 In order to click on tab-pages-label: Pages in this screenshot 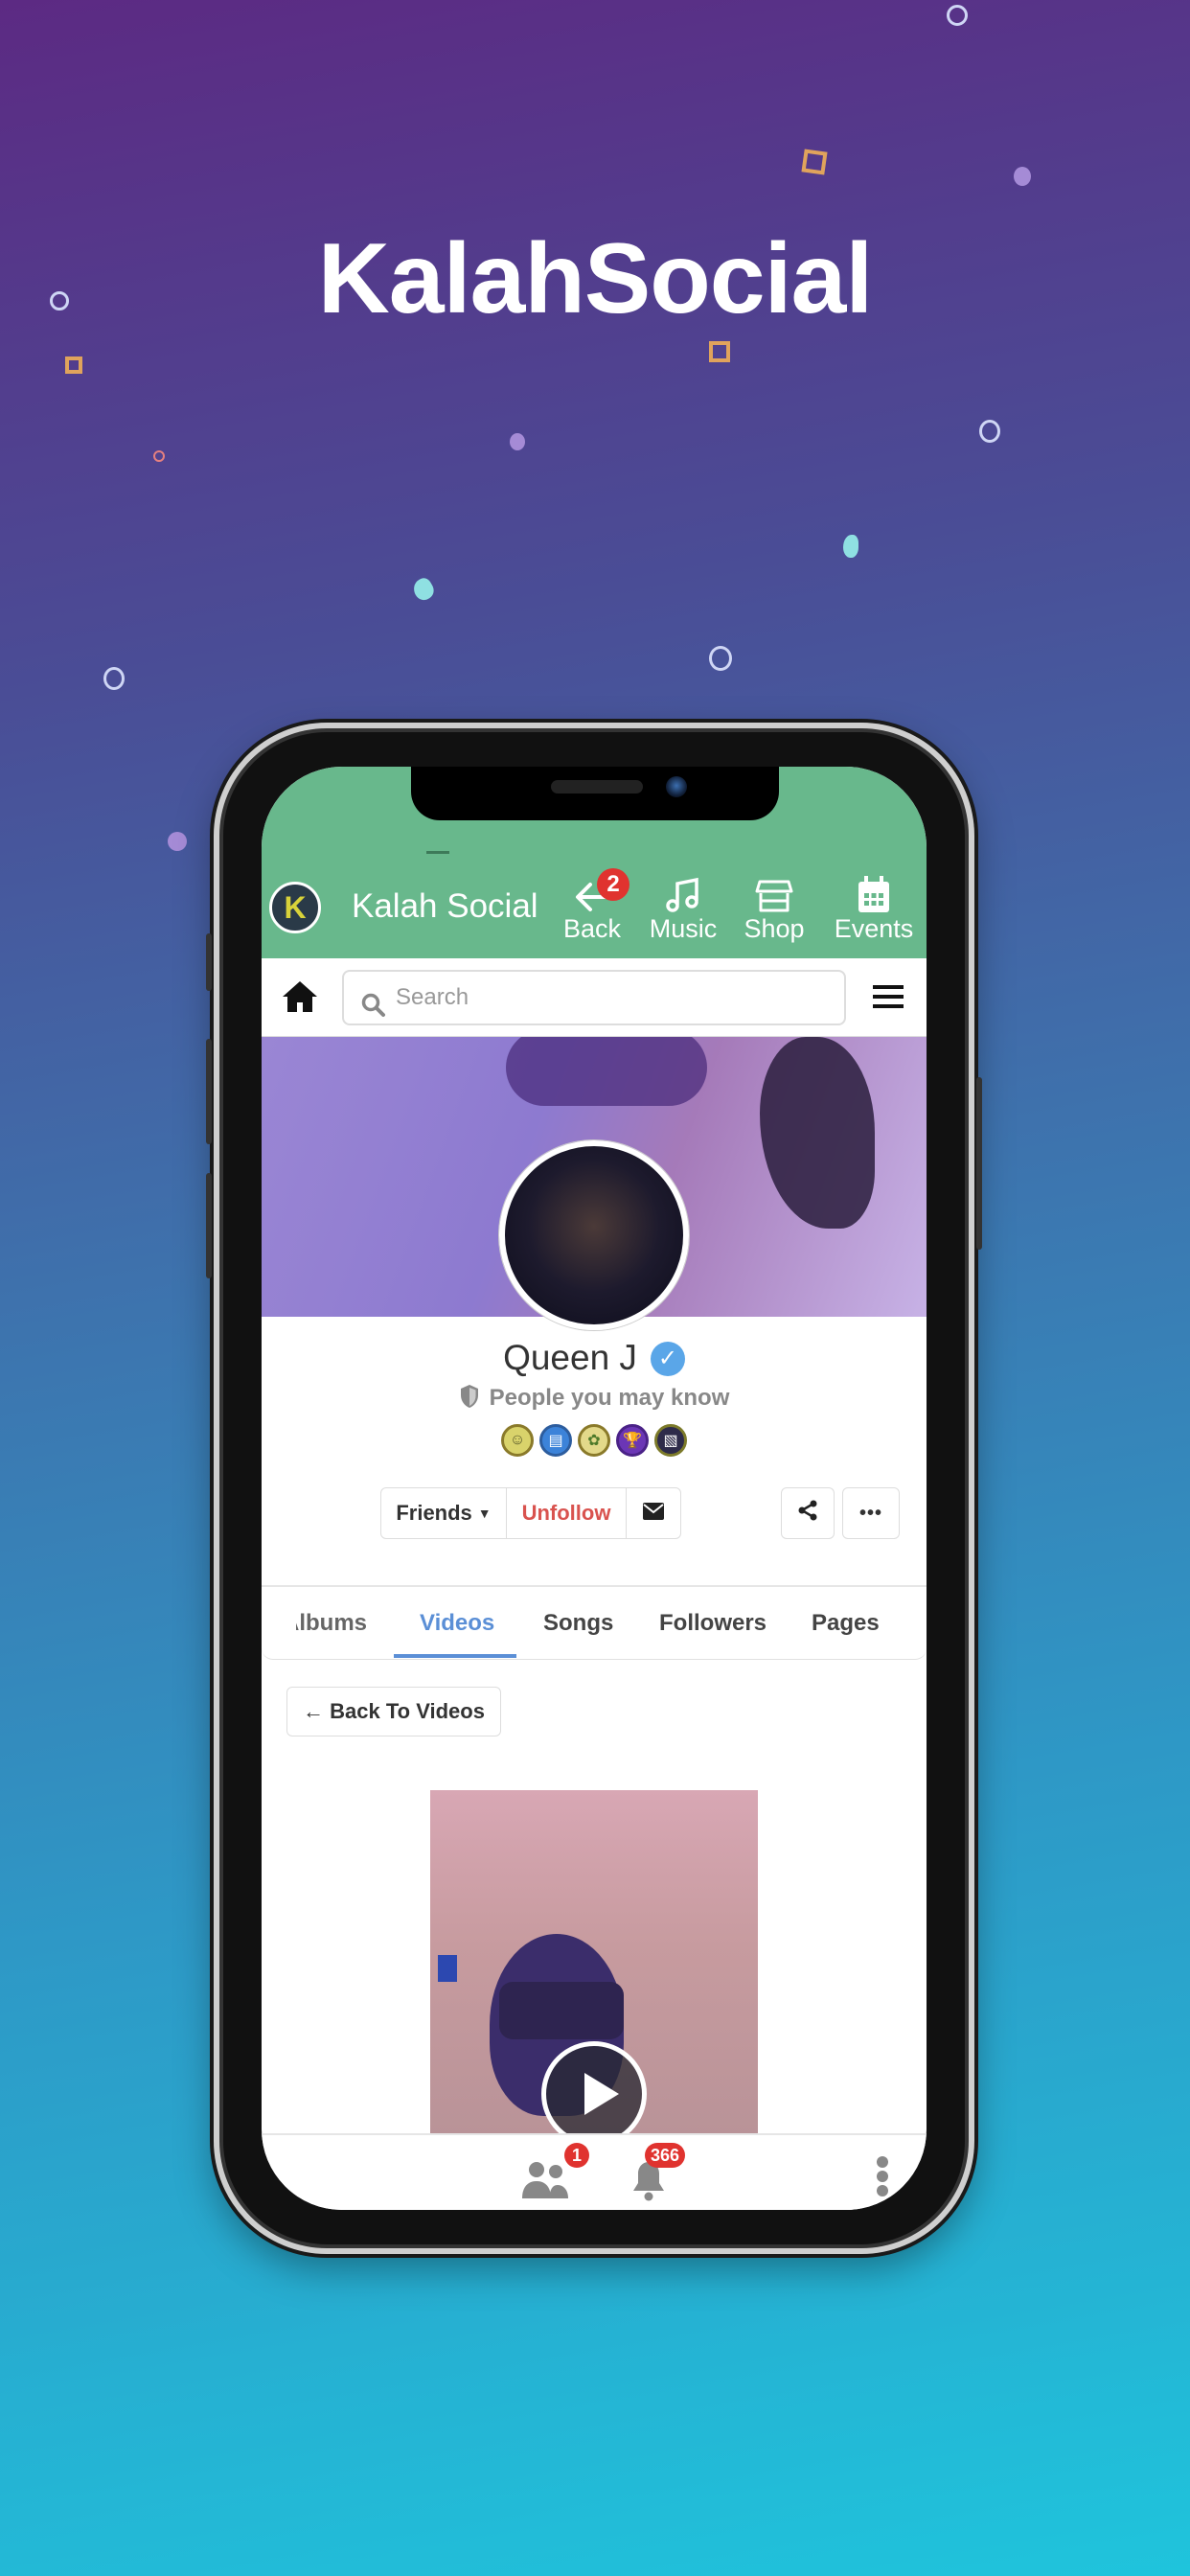, I will do `click(846, 1623)`.